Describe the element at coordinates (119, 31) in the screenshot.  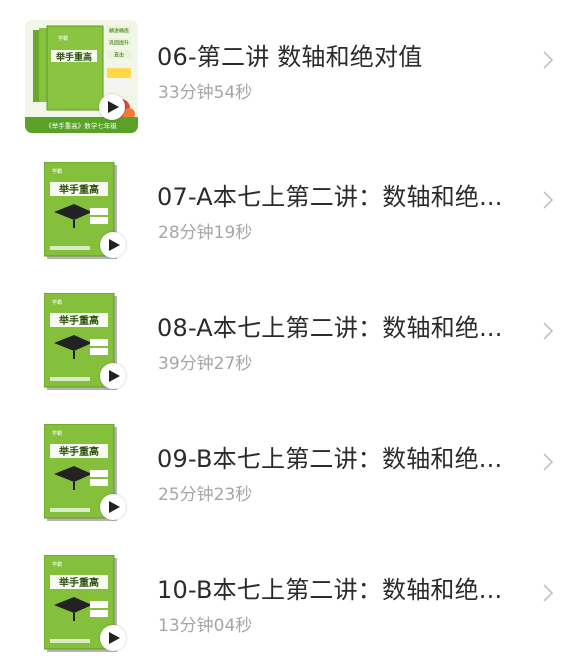
I see `svg-text: 精讲精练` at that location.